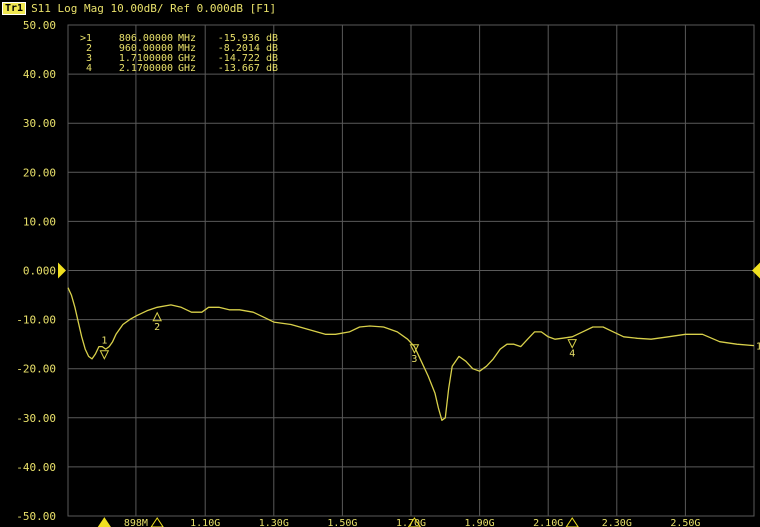 The width and height of the screenshot is (760, 527). Describe the element at coordinates (36, 320) in the screenshot. I see `y-tick-label: -10.00` at that location.